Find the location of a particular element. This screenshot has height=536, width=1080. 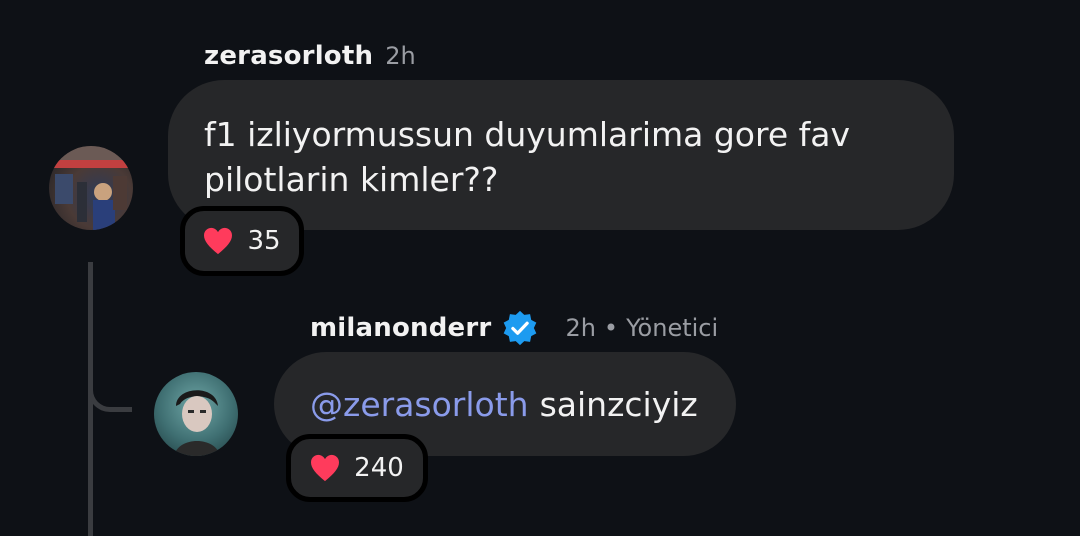

reaction-pill: 240 is located at coordinates (357, 468).